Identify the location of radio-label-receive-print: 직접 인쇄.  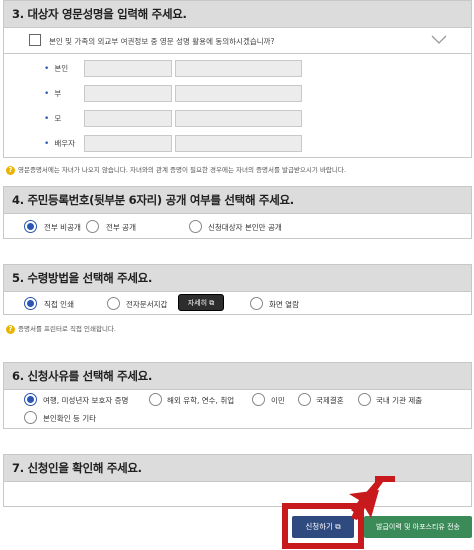
(59, 304).